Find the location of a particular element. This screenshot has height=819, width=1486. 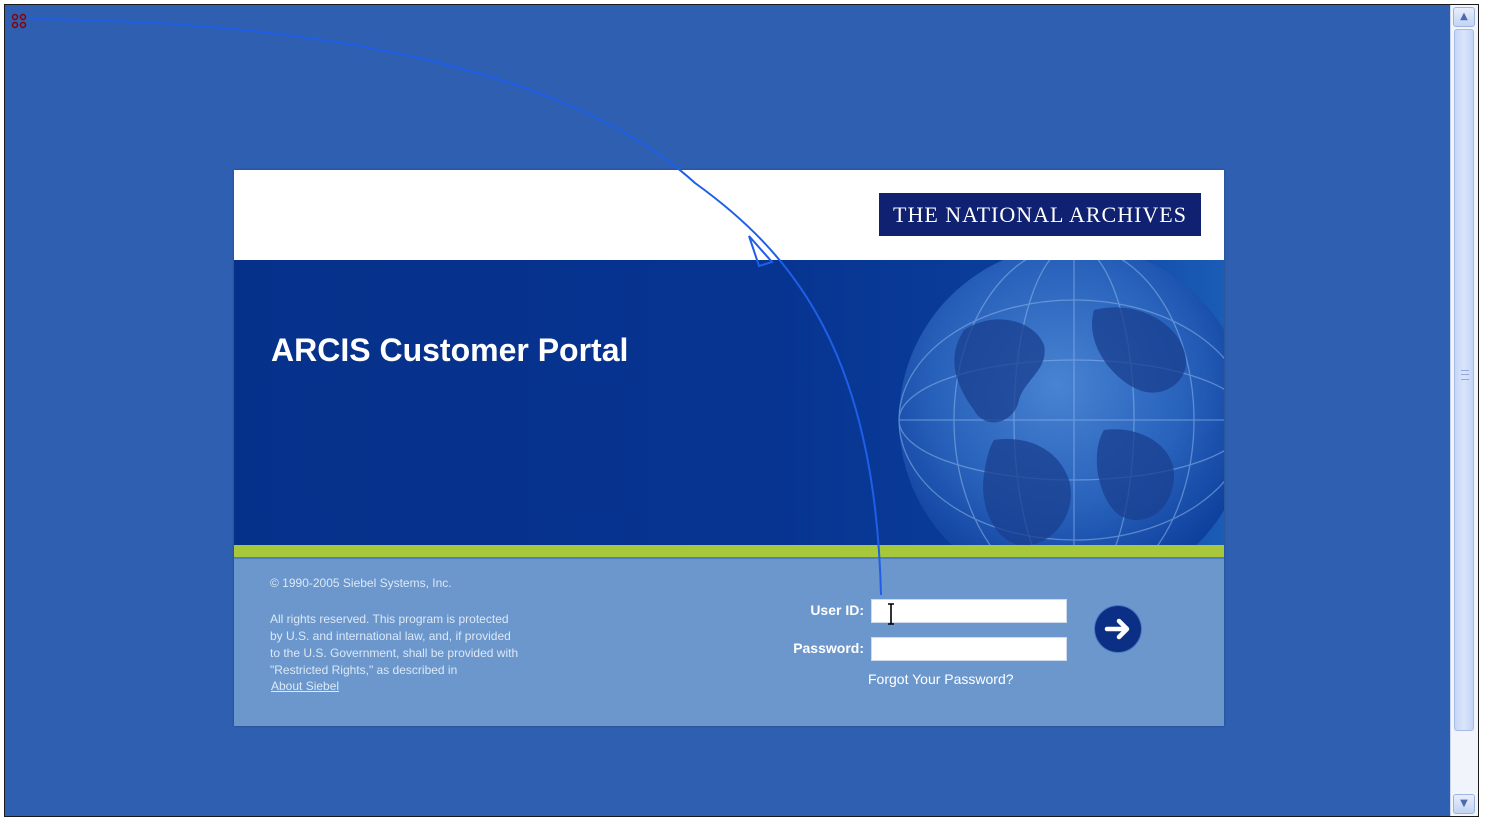

accent-stripe is located at coordinates (729, 551).